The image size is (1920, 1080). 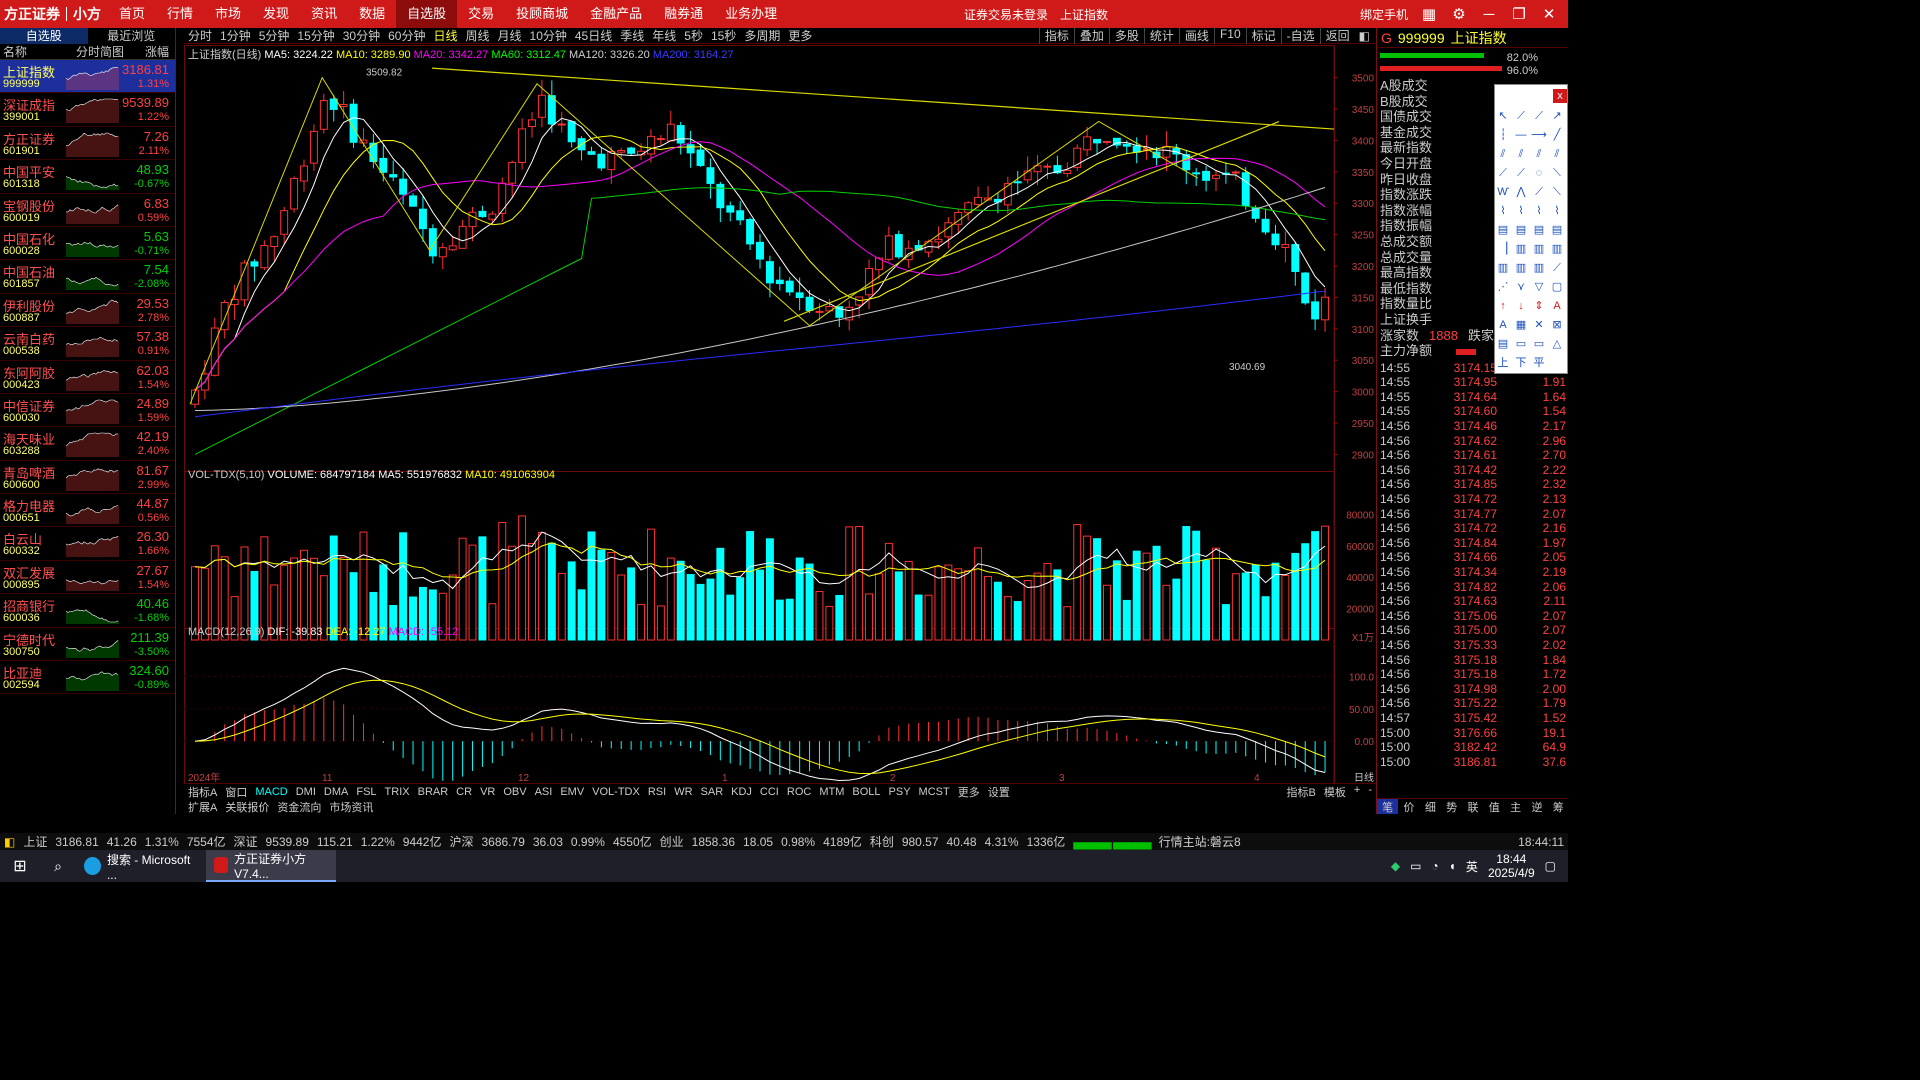 I want to click on draw-tool-icon: Ⱳ, so click(x=1503, y=192).